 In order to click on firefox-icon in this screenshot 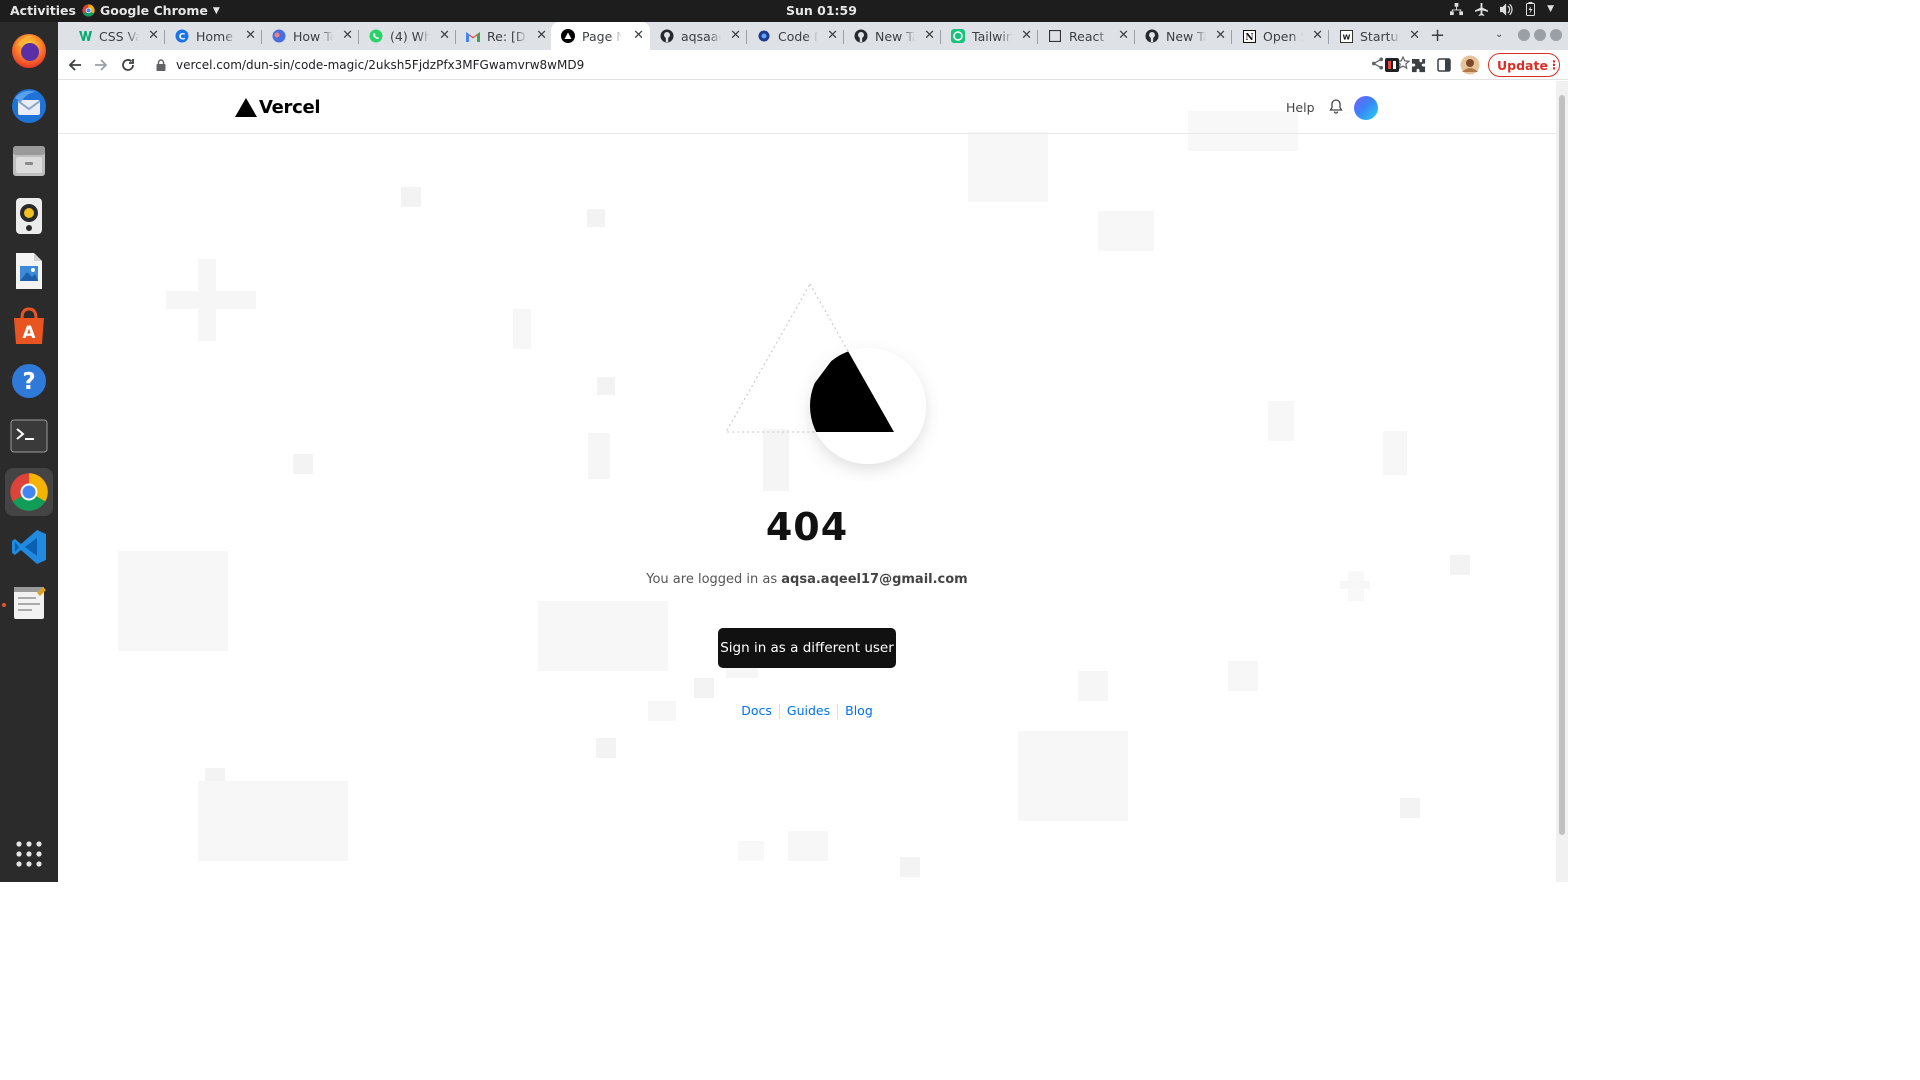, I will do `click(29, 51)`.